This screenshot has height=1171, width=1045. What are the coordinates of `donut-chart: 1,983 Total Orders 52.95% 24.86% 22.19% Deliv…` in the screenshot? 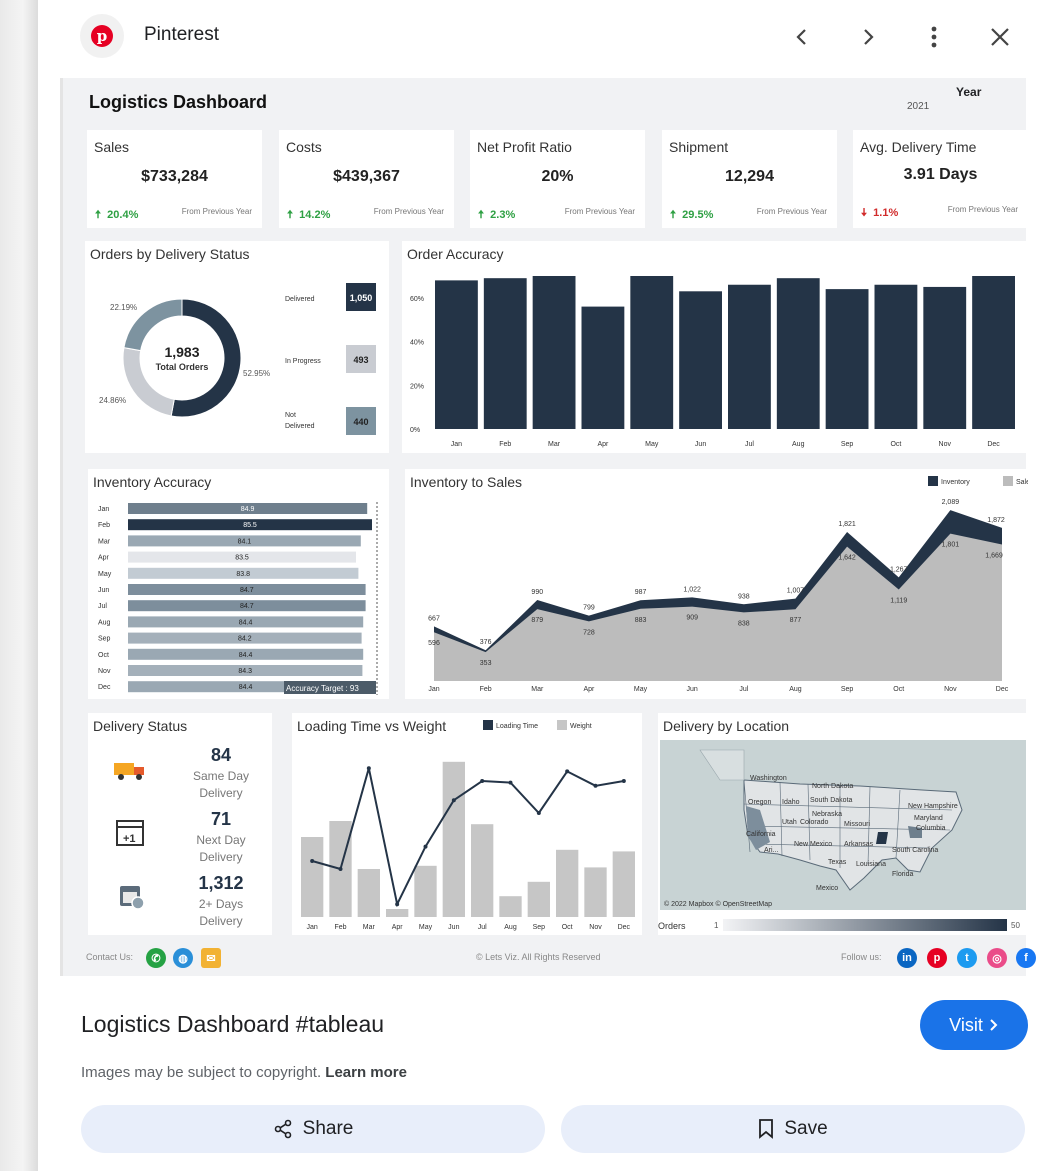 It's located at (237, 359).